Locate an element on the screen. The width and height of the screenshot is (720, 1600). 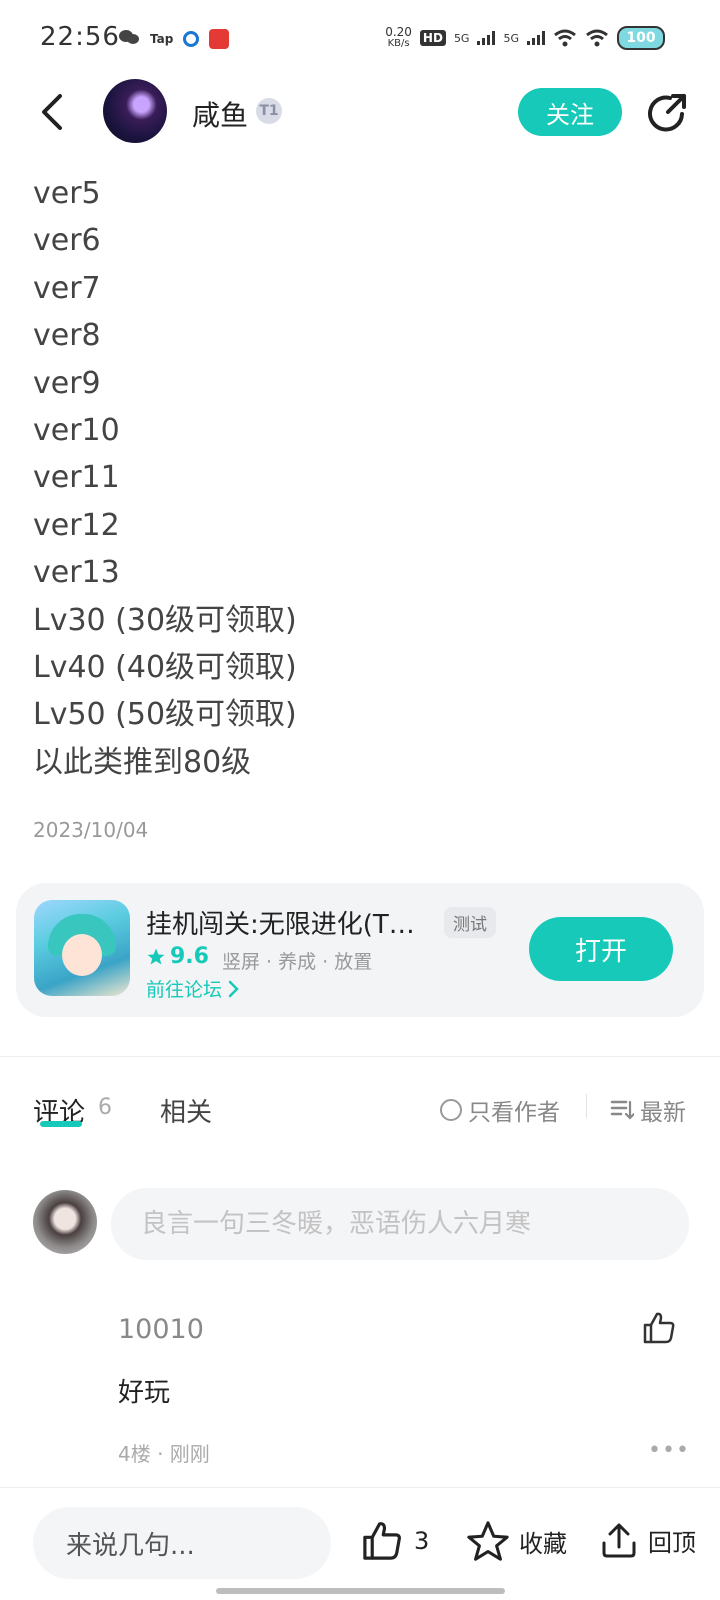
comment-text: 好玩 is located at coordinates (144, 1393).